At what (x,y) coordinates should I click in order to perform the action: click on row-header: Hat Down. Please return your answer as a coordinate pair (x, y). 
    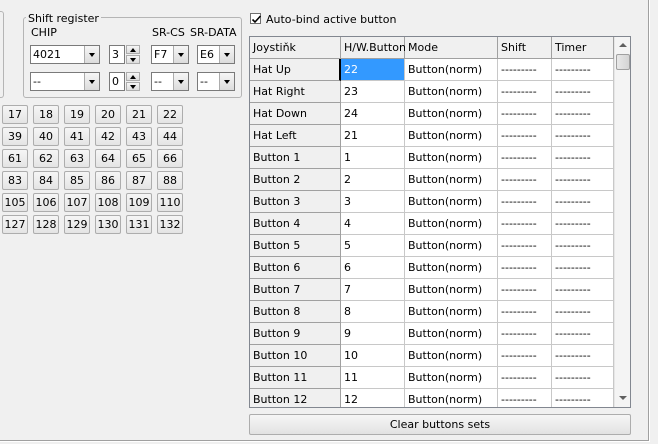
    Looking at the image, I should click on (295, 114).